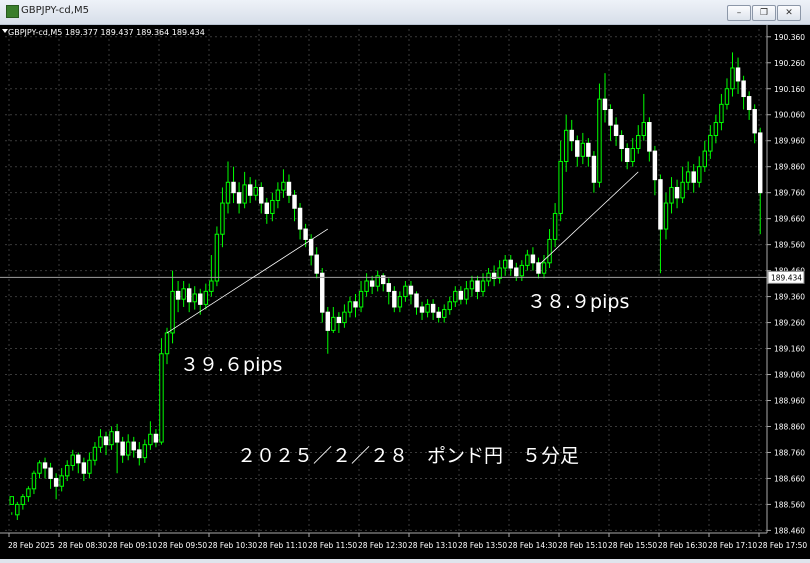 This screenshot has width=810, height=563. I want to click on y-tick-label: 188.760, so click(789, 452).